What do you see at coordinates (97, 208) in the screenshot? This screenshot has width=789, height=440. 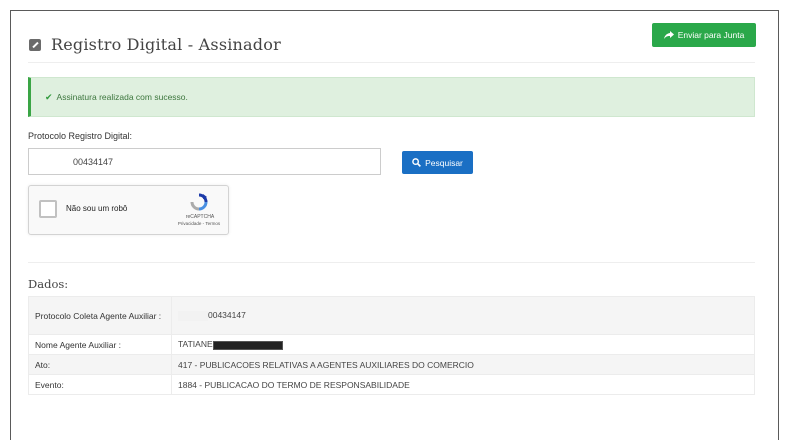 I see `recaptcha-label: Não sou um robô` at bounding box center [97, 208].